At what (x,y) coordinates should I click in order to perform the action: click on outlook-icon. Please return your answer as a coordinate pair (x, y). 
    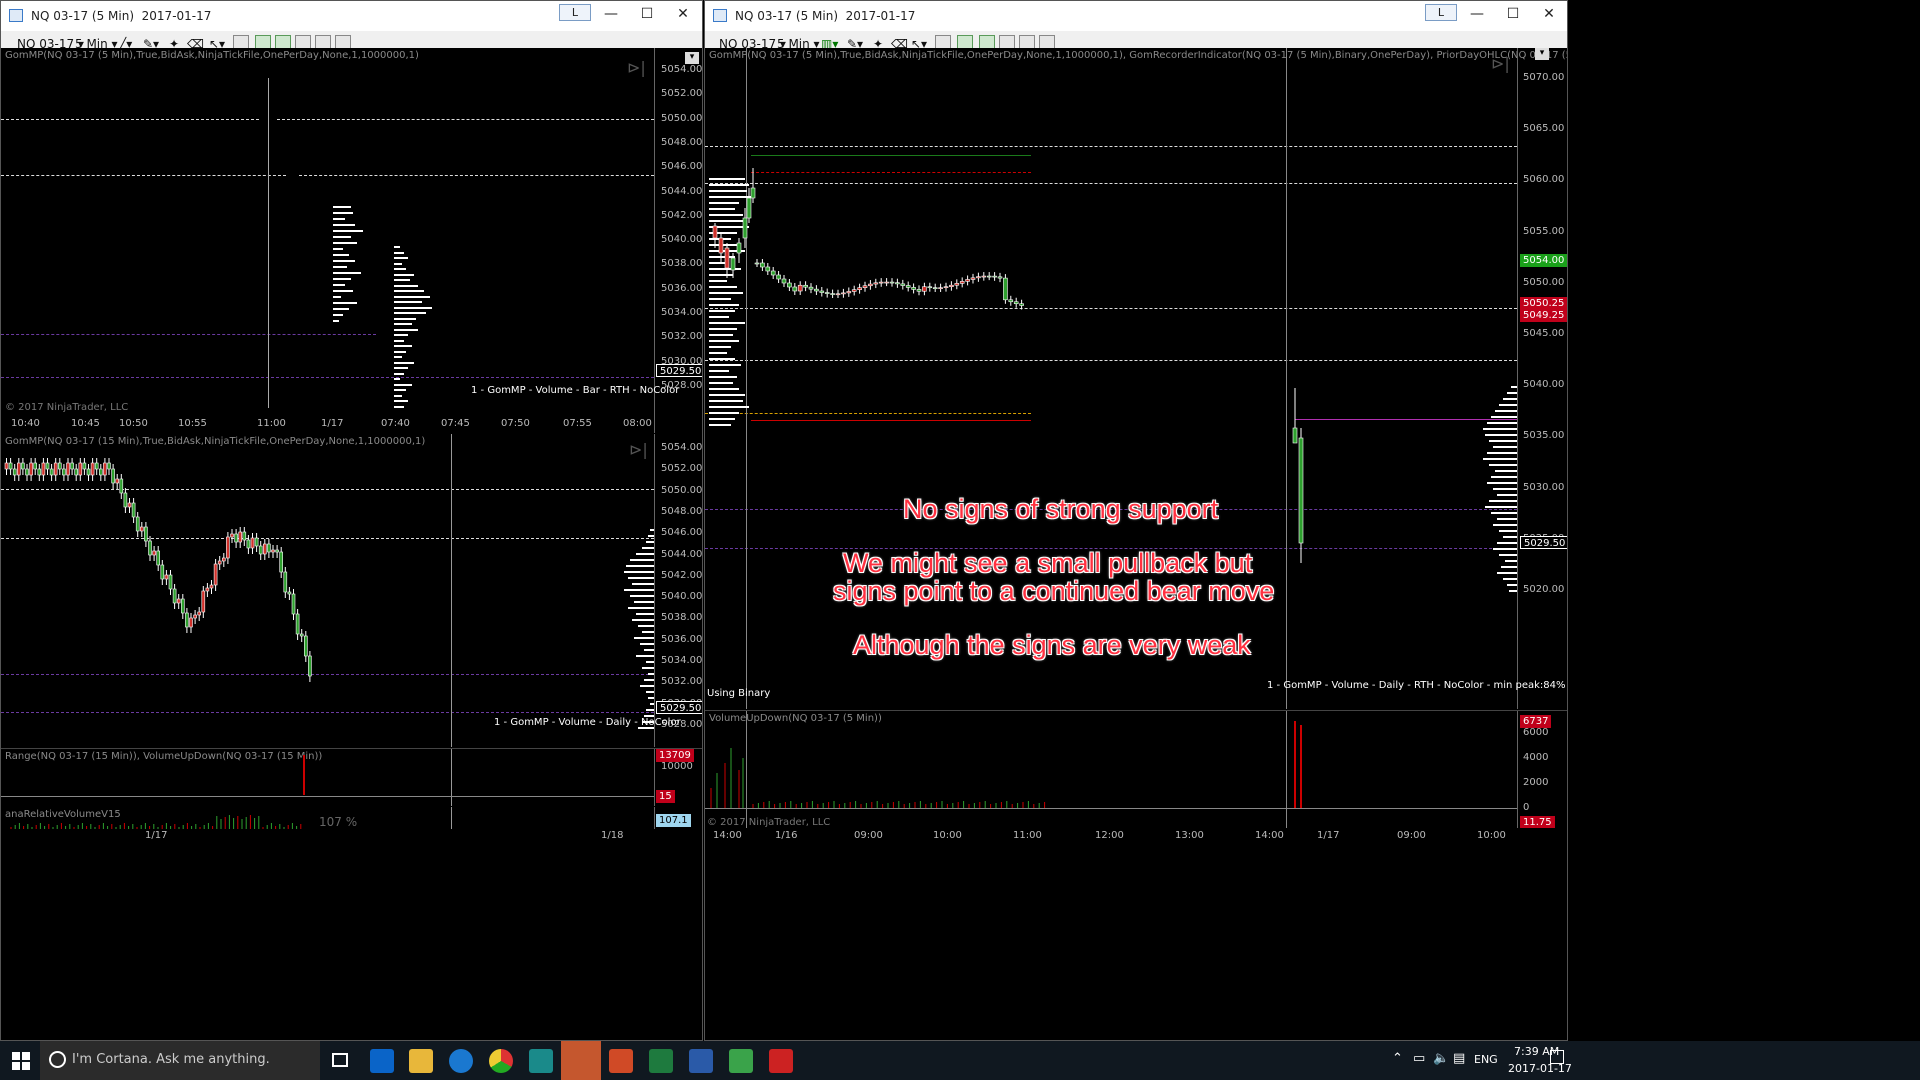
    Looking at the image, I should click on (382, 1061).